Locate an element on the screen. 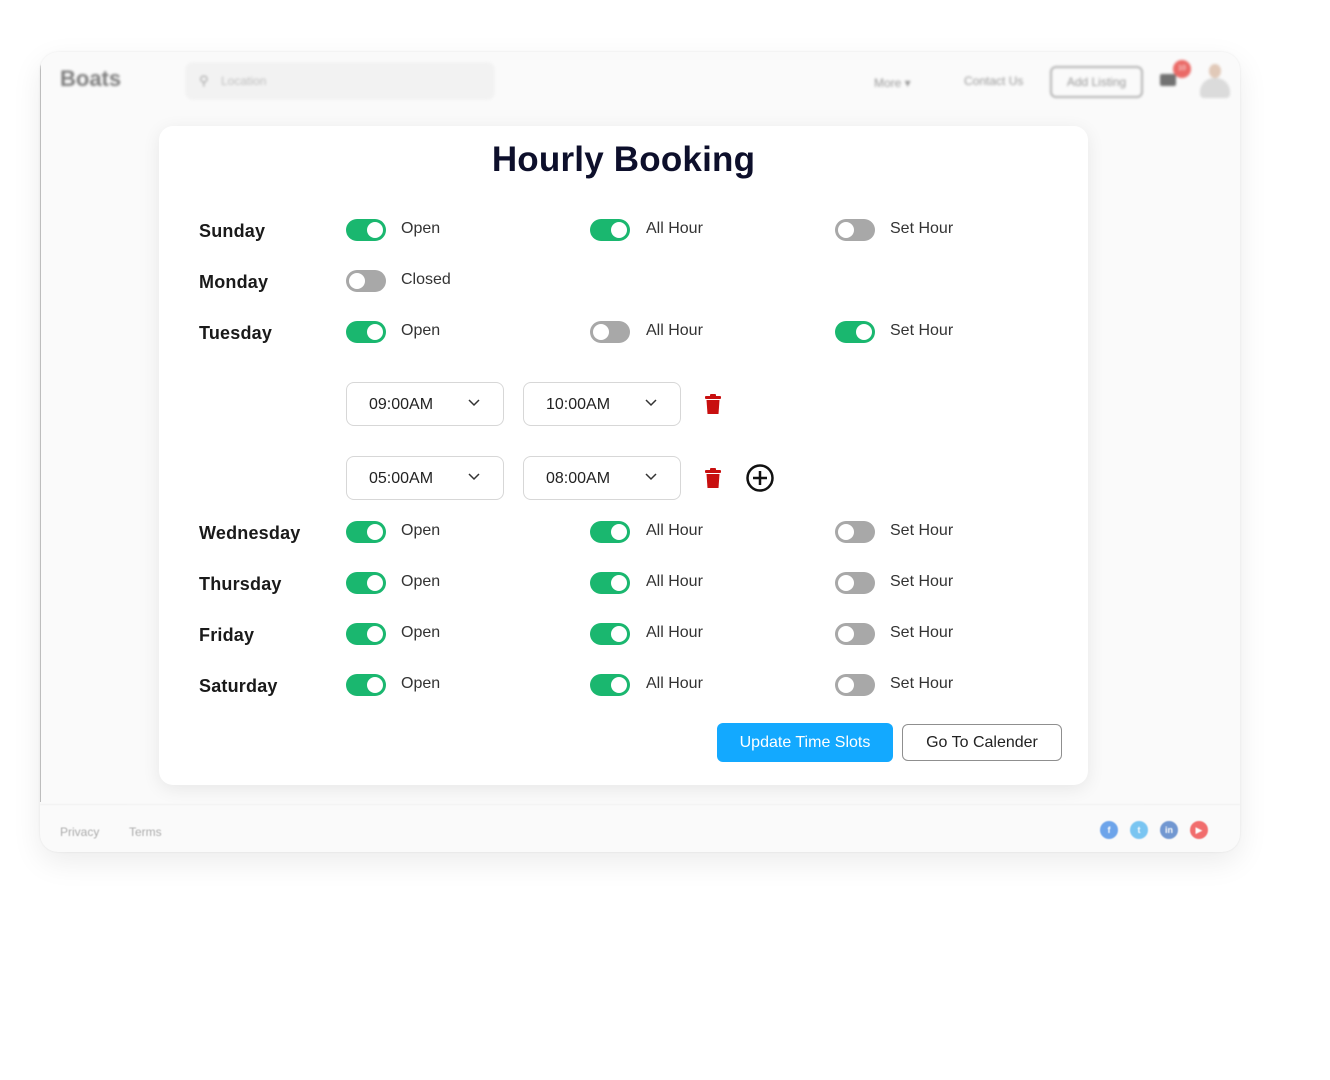 This screenshot has height=1080, width=1330. slot-1-end-select: 10:00AM is located at coordinates (602, 404).